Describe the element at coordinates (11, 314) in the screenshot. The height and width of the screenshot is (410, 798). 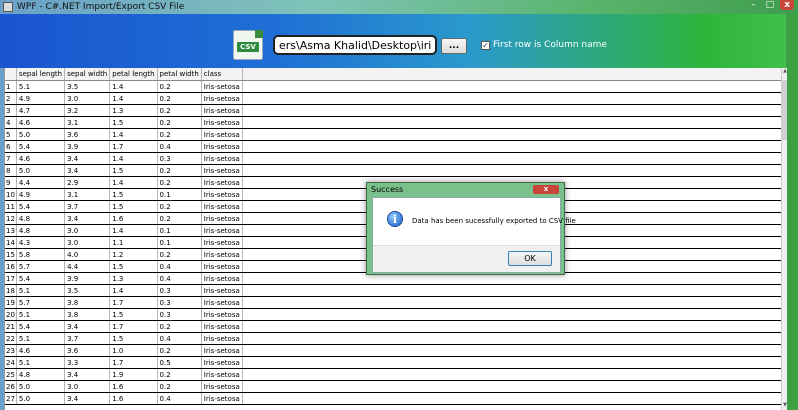
I see `row-number: 20` at that location.